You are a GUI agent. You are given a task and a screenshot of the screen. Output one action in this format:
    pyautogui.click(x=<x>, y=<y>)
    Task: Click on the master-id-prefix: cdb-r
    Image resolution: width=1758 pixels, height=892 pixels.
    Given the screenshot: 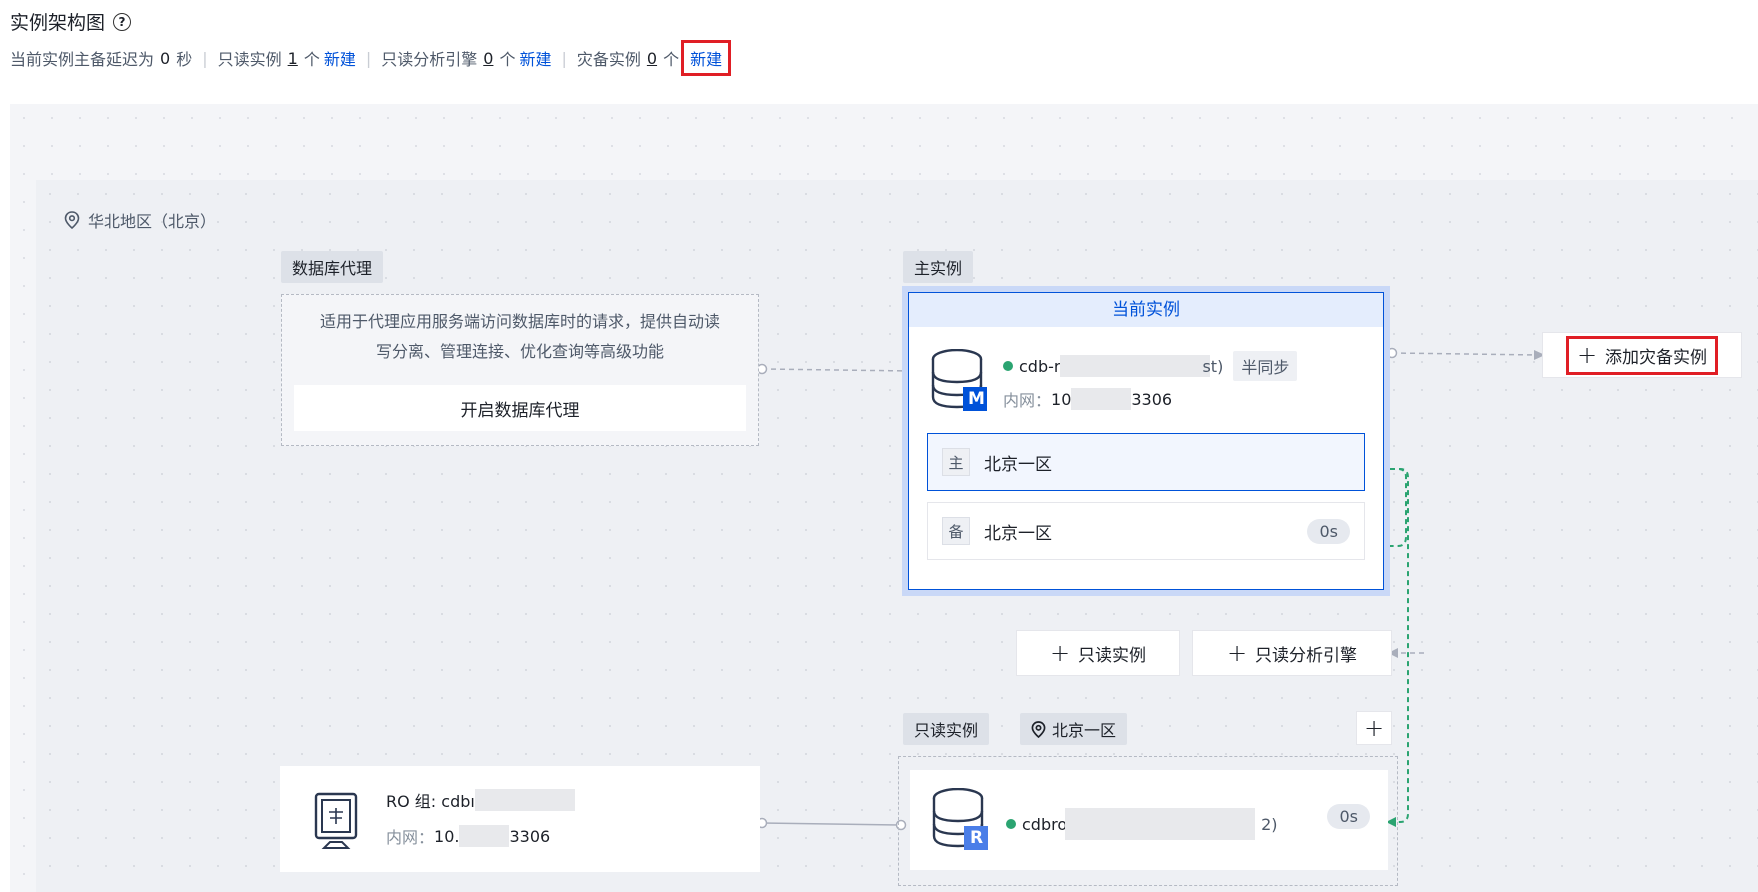 What is the action you would take?
    pyautogui.click(x=1039, y=366)
    